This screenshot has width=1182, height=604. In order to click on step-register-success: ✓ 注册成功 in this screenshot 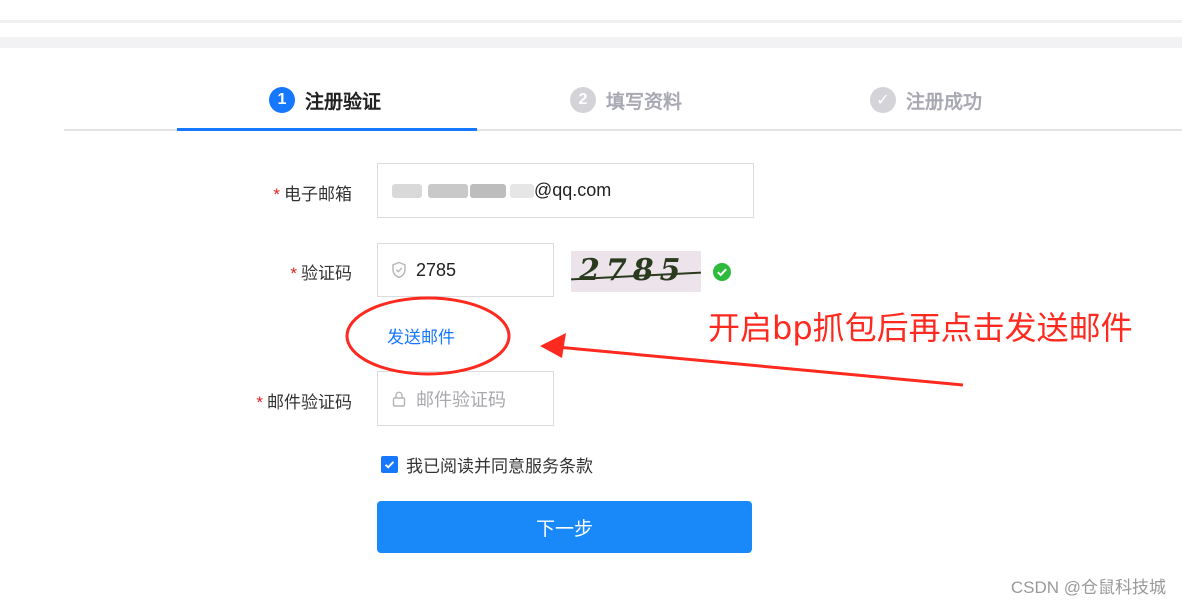, I will do `click(926, 100)`.